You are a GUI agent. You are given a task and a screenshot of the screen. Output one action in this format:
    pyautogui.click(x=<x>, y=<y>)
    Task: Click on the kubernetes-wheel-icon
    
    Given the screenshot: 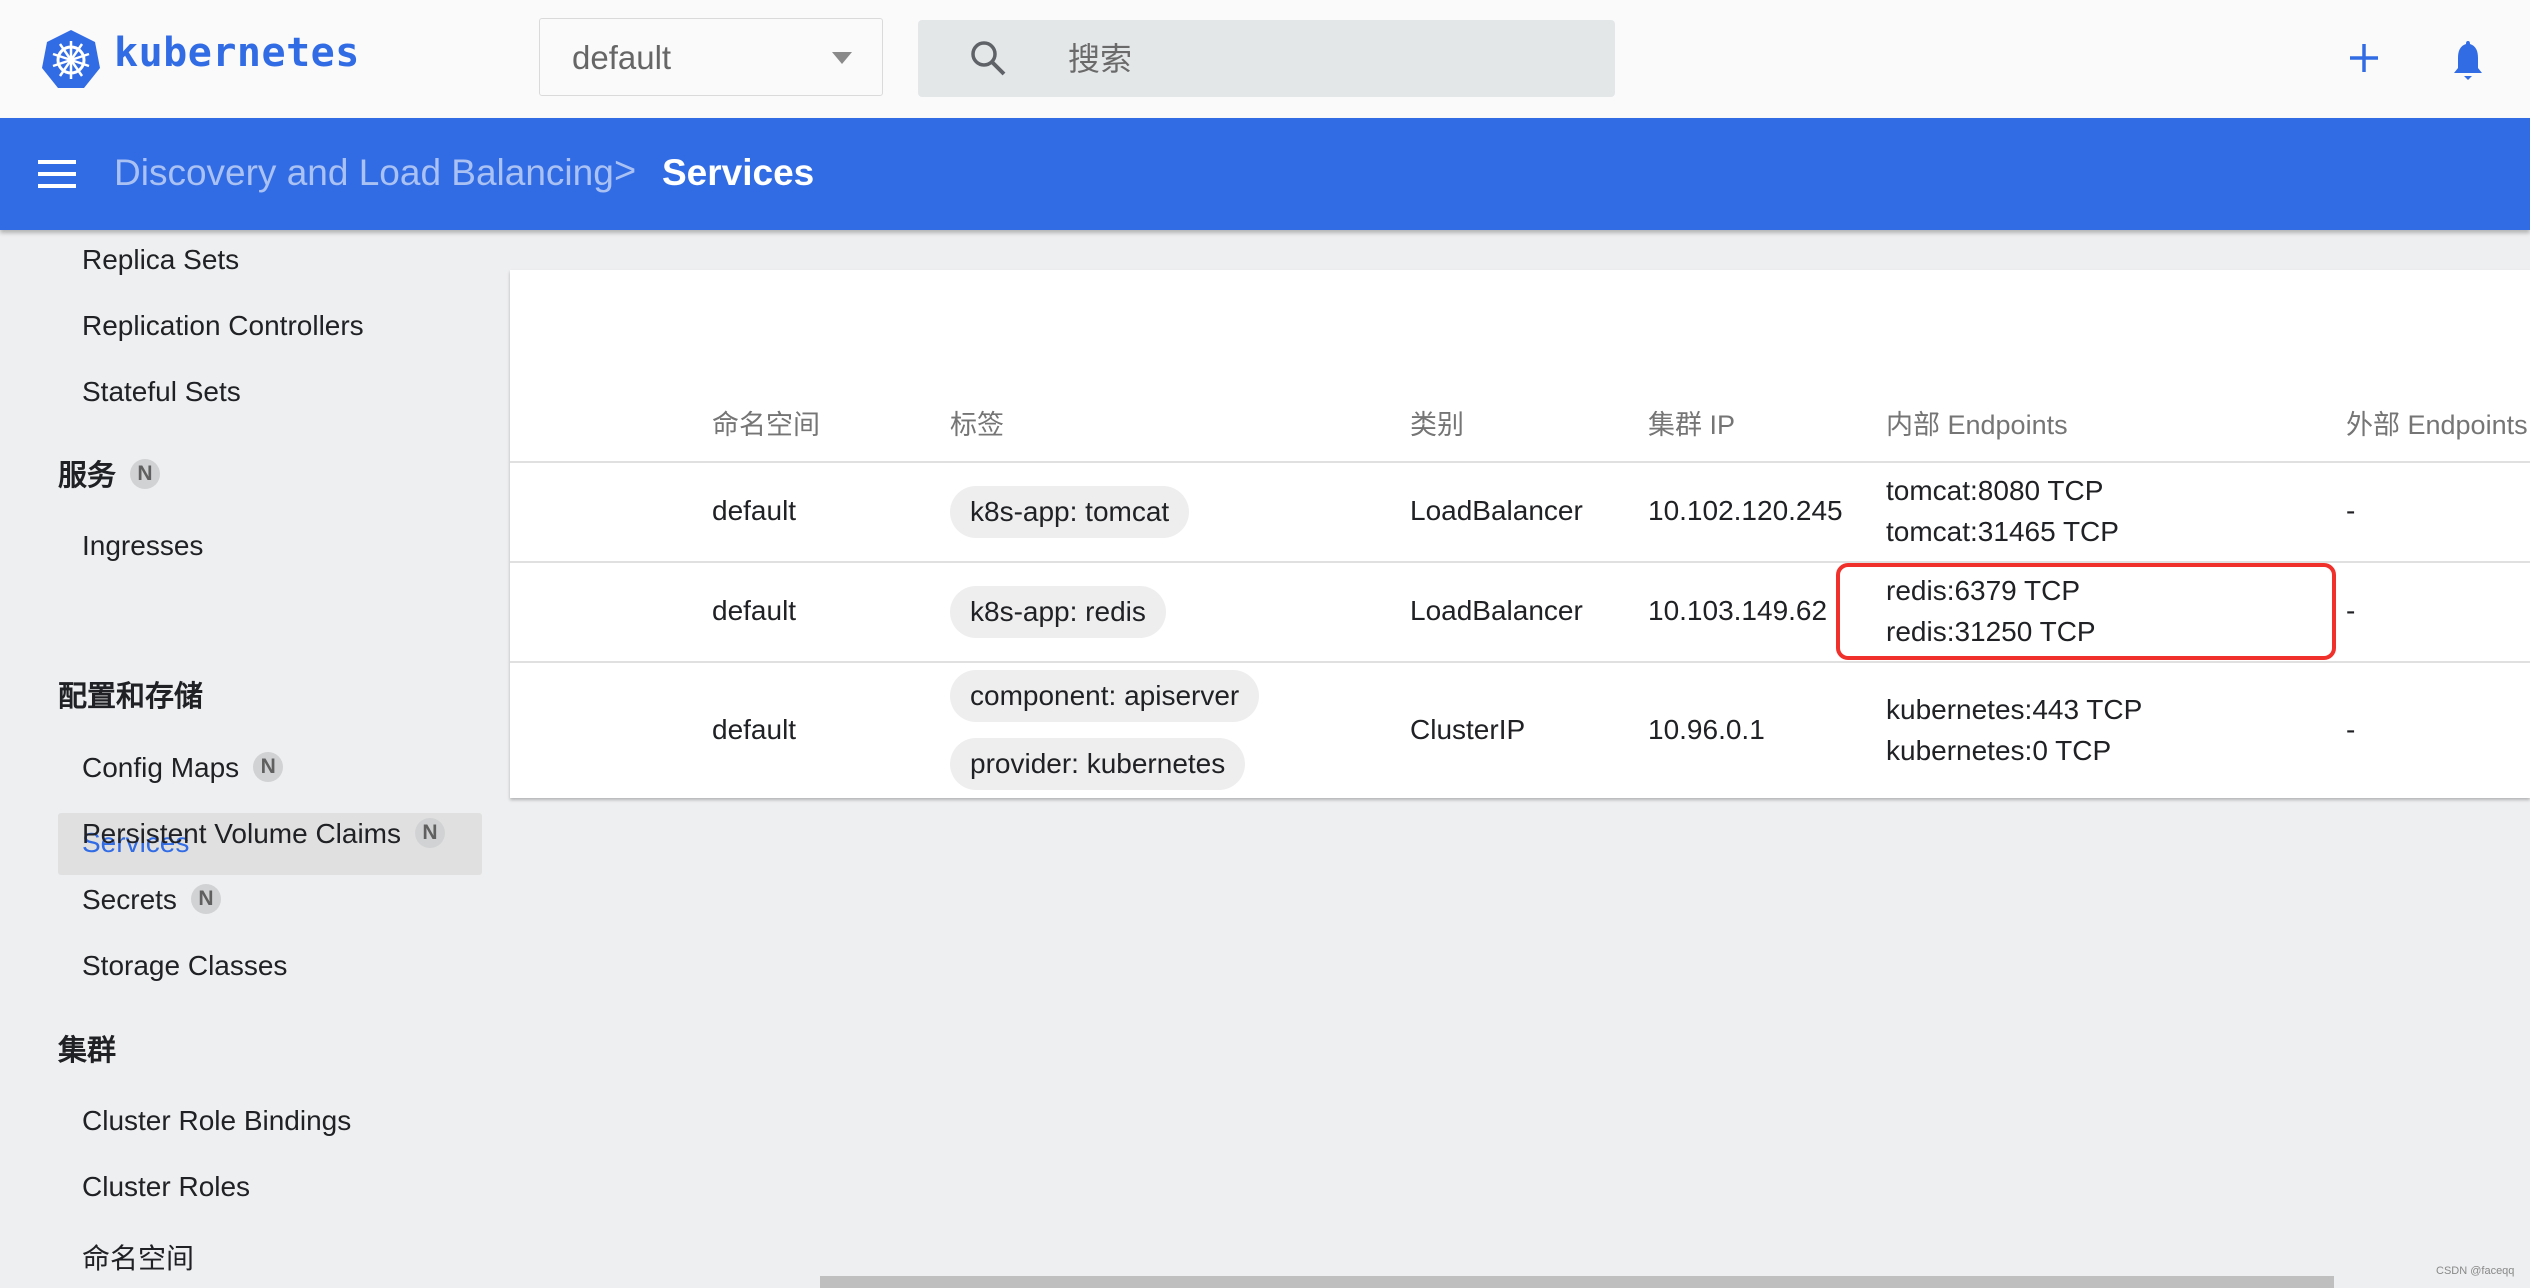 What is the action you would take?
    pyautogui.click(x=71, y=59)
    